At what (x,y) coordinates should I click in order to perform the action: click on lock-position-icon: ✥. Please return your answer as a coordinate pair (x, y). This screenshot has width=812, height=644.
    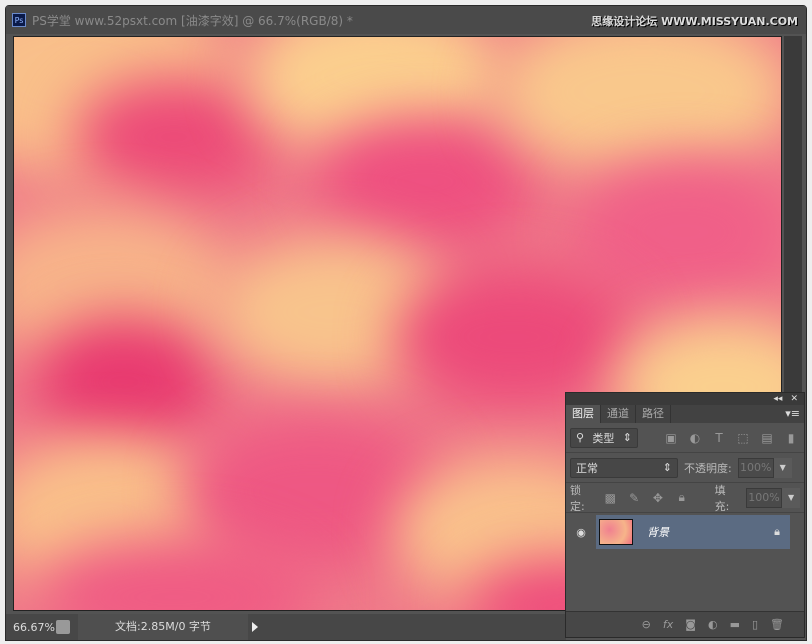
    Looking at the image, I should click on (658, 498).